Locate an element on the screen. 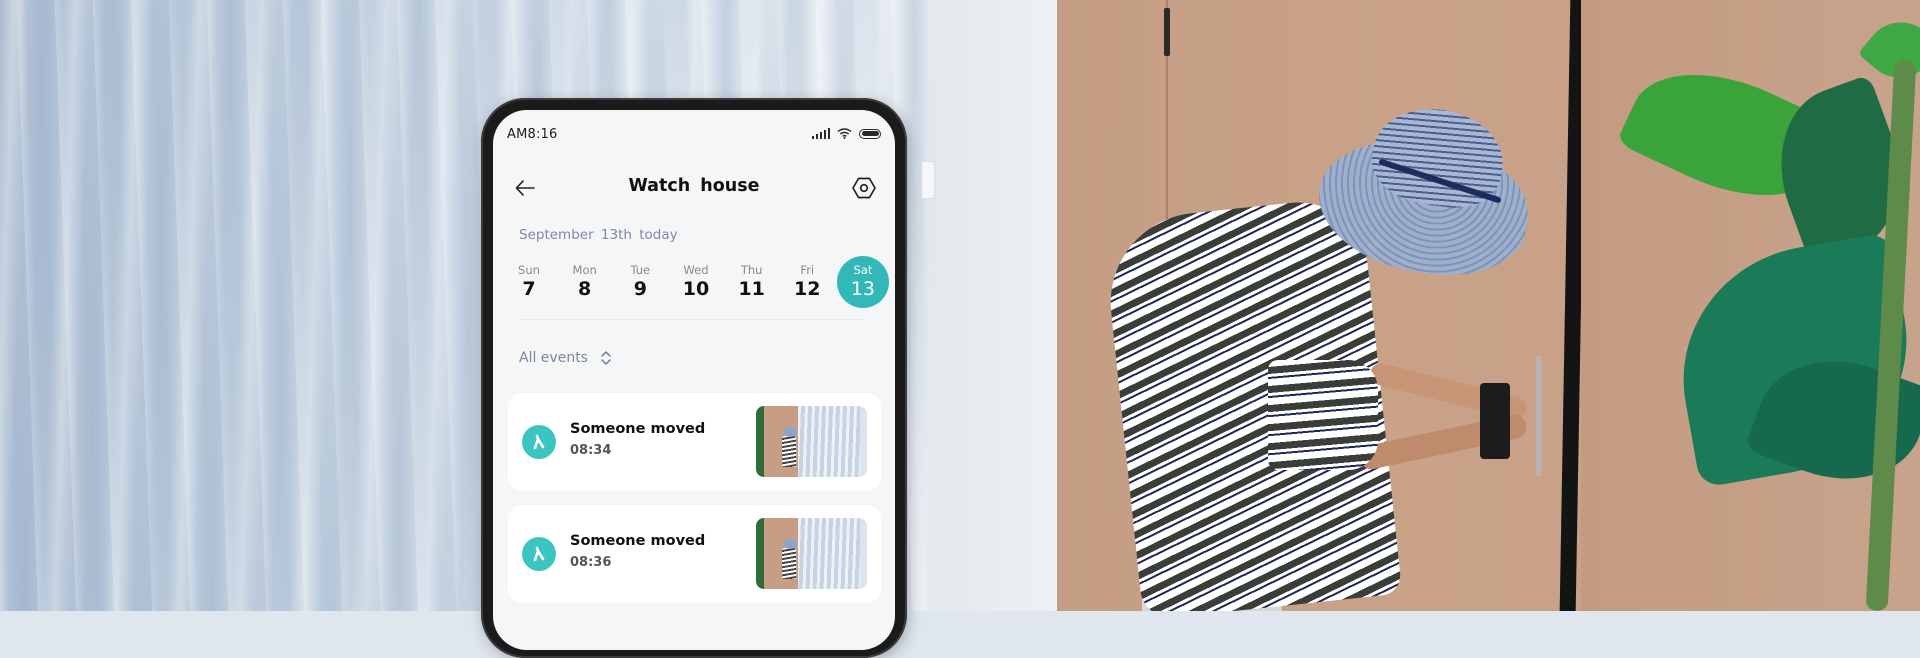 The height and width of the screenshot is (658, 1920). day-date: 9 is located at coordinates (640, 289).